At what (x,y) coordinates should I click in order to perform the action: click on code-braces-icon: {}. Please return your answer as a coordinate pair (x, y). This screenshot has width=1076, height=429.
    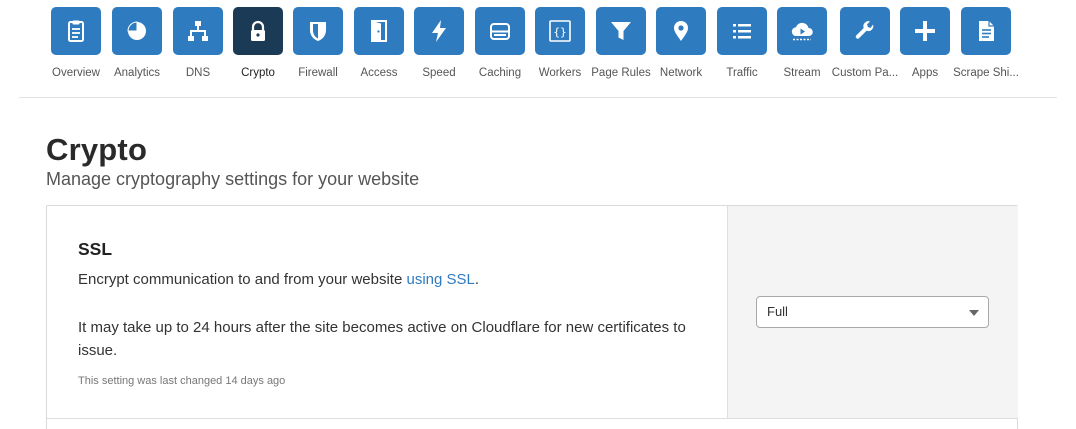
    Looking at the image, I should click on (560, 31).